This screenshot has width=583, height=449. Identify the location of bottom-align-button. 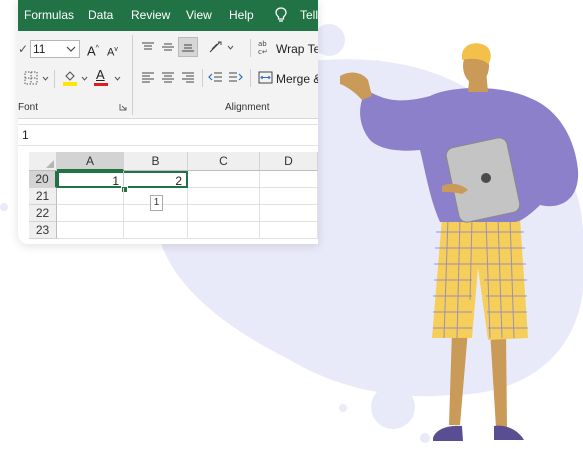
(188, 47).